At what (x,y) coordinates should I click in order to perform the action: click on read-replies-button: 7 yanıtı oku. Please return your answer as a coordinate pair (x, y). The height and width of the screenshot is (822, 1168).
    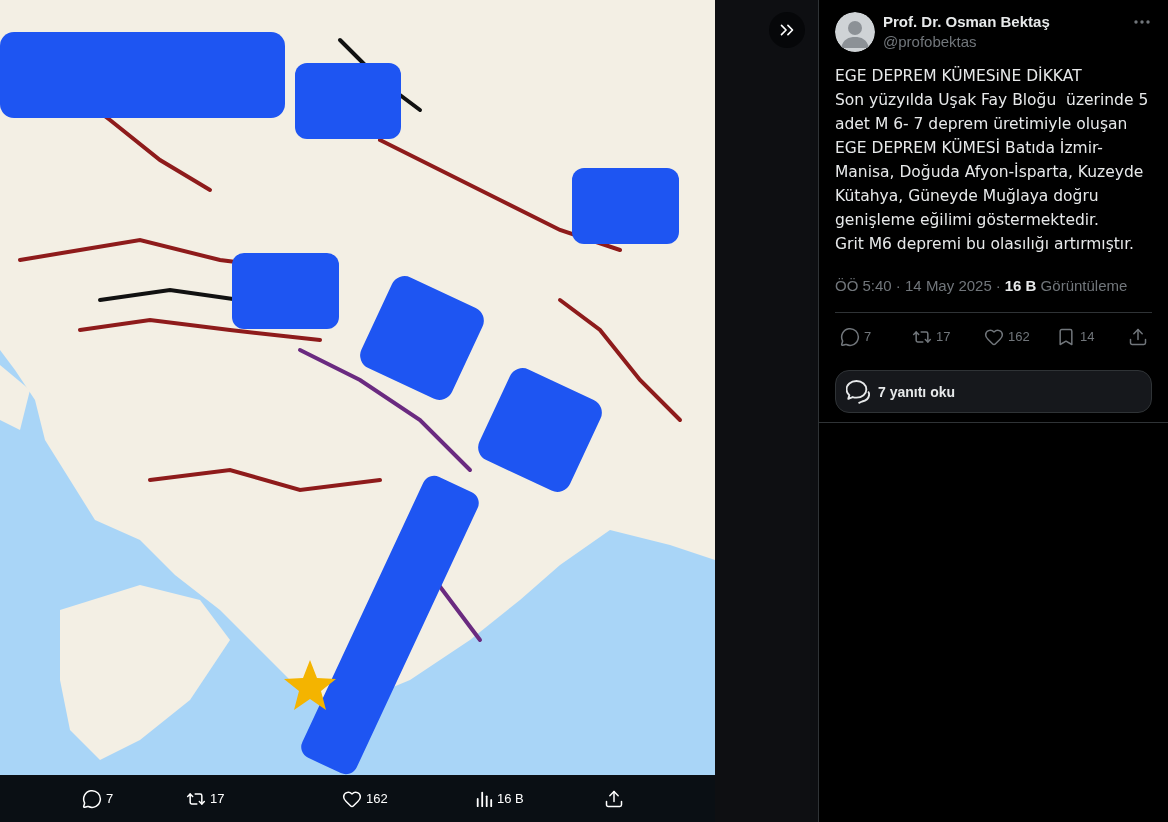
    Looking at the image, I should click on (993, 391).